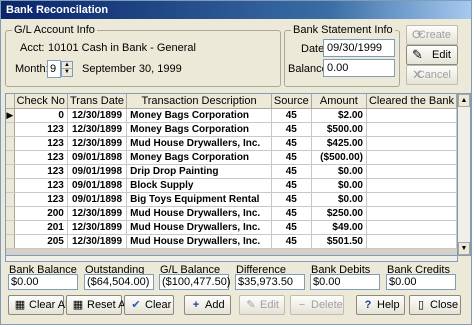 The image size is (474, 327). I want to click on check-no-cell: 0, so click(41, 115).